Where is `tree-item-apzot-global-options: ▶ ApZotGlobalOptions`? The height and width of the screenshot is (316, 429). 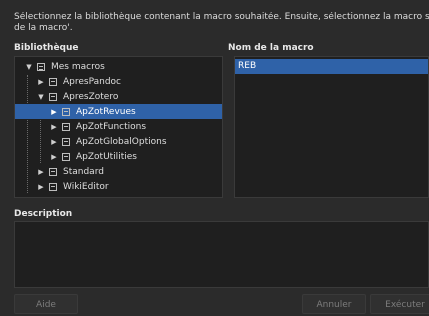
tree-item-apzot-global-options: ▶ ApZotGlobalOptions is located at coordinates (118, 141).